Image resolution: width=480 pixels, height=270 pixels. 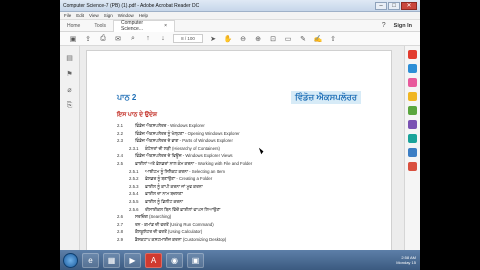 I want to click on bookmarks-icon: ⚑, so click(x=69, y=74).